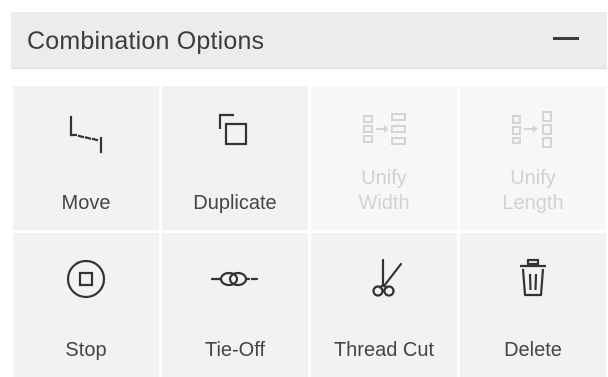 The width and height of the screenshot is (608, 377). I want to click on tie-off-button: Tie-Off, so click(235, 305).